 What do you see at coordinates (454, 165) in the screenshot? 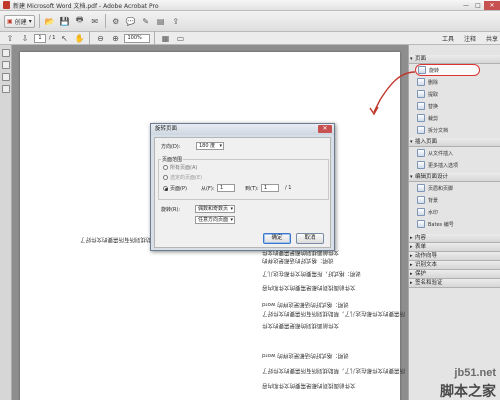
I see `insert-tool-item: 更多插入选项` at bounding box center [454, 165].